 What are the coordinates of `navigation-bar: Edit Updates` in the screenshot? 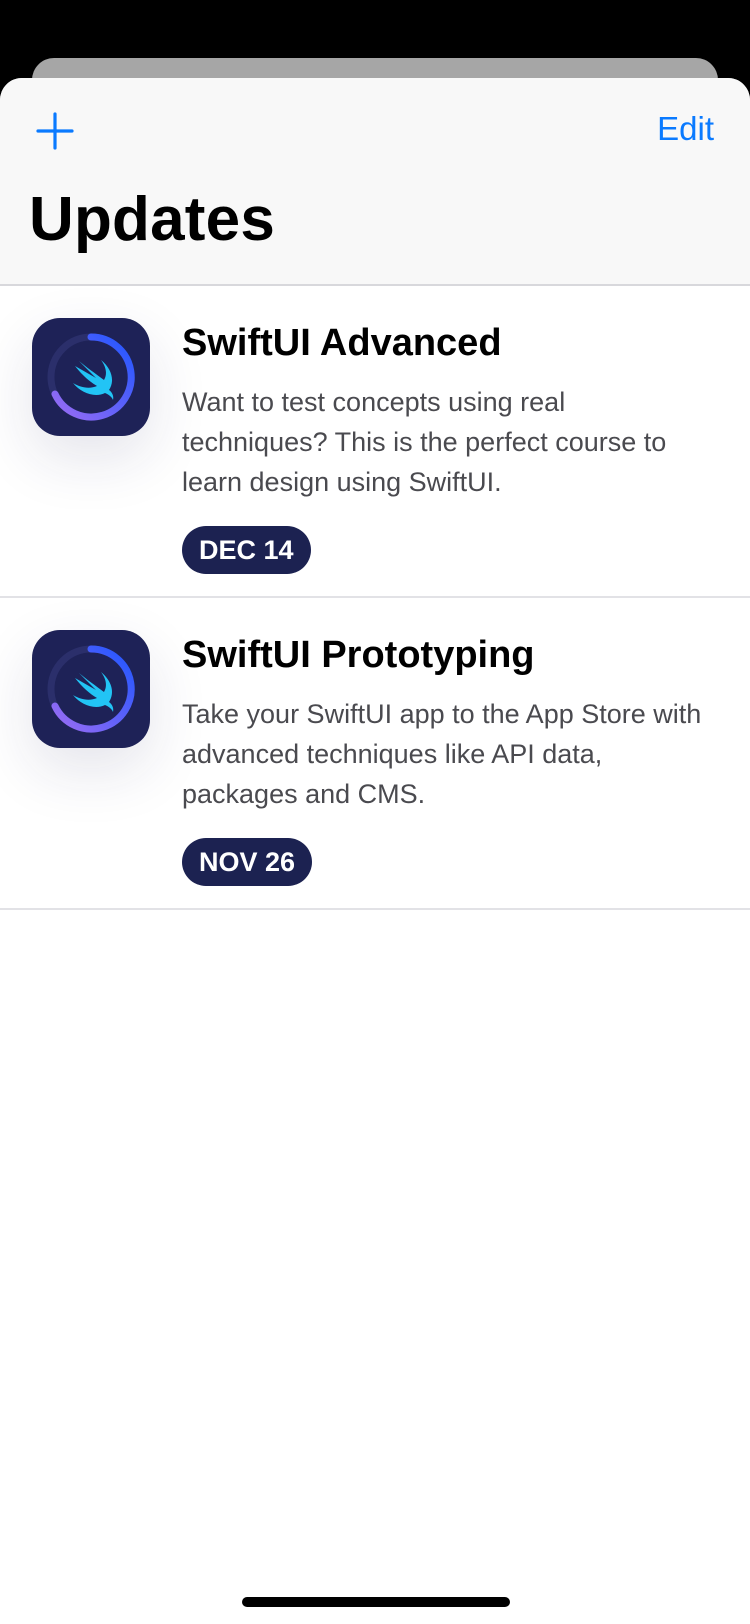 It's located at (375, 182).